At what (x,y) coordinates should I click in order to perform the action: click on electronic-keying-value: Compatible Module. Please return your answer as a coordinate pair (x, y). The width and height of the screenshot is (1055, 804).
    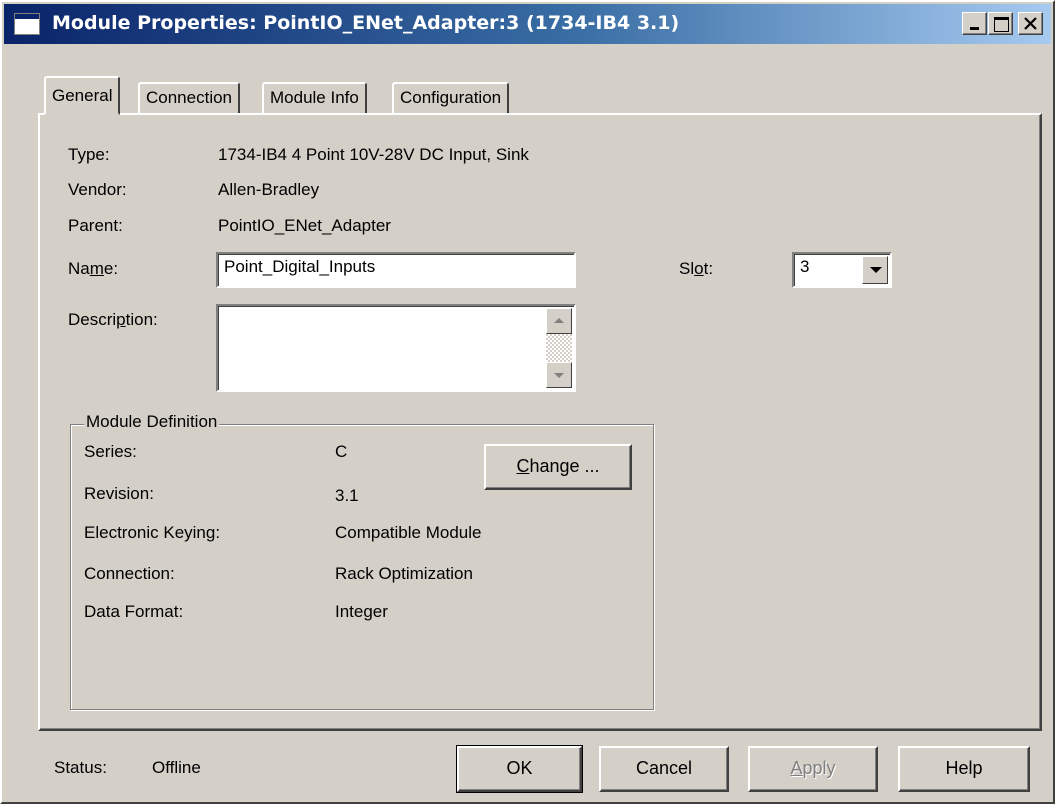
    Looking at the image, I should click on (408, 532).